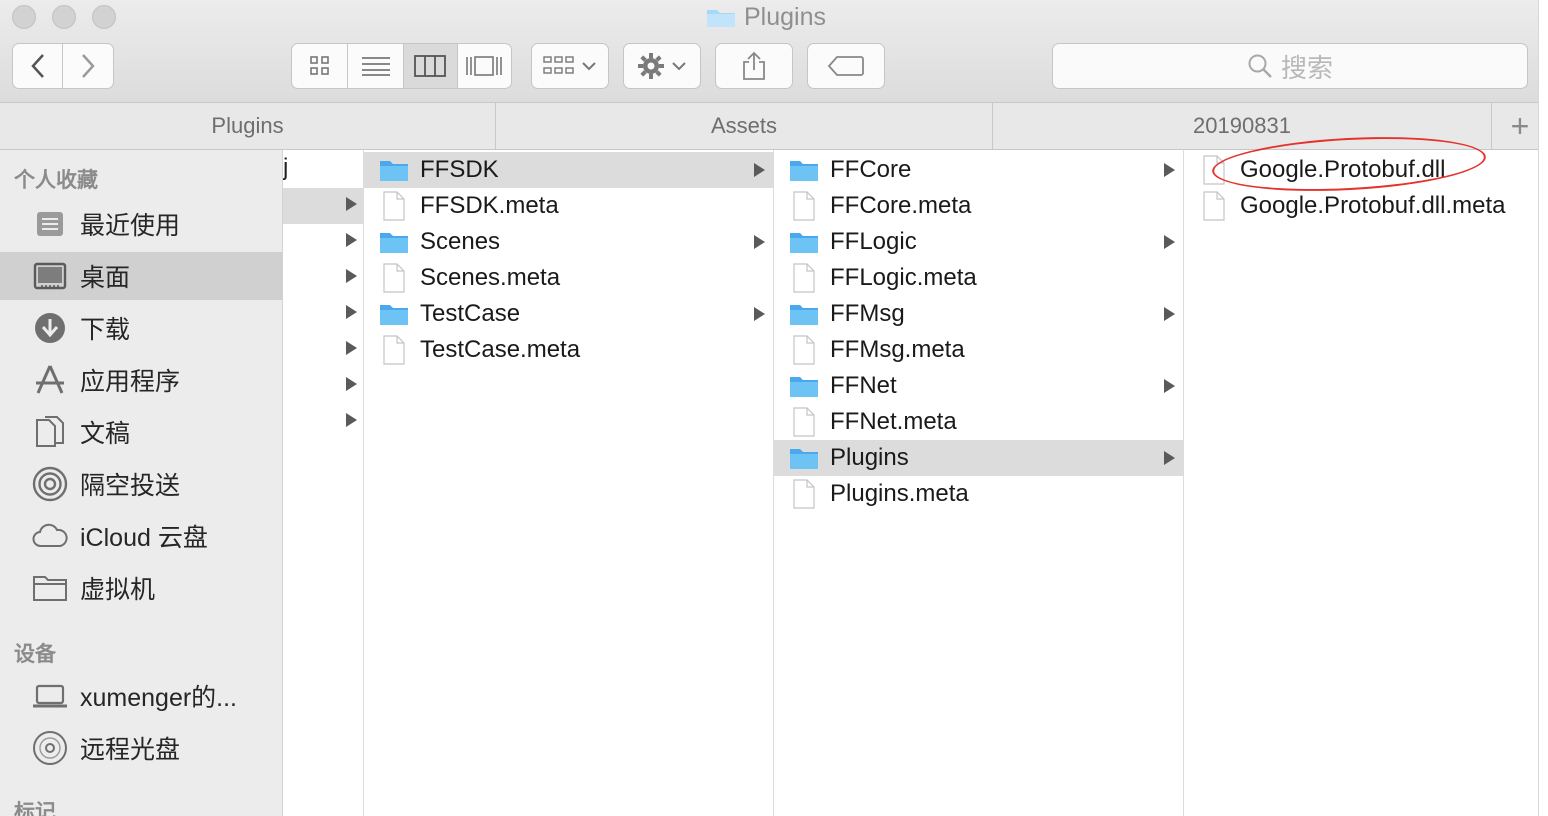 The image size is (1548, 816). What do you see at coordinates (846, 66) in the screenshot?
I see `tags-button` at bounding box center [846, 66].